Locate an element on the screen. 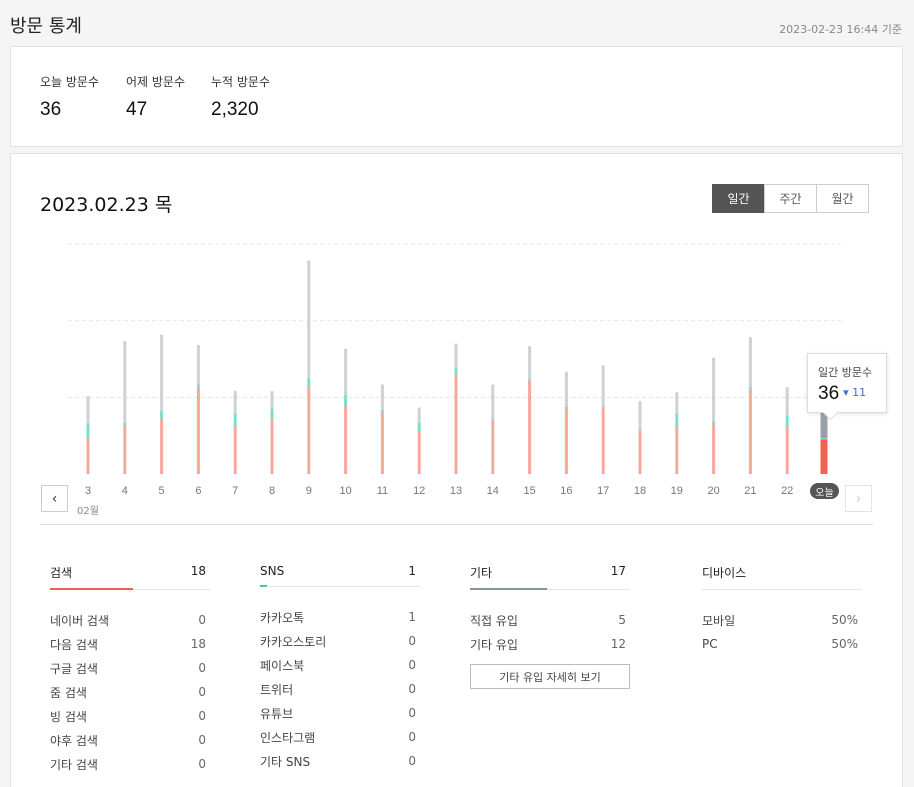  bar-검색-7 is located at coordinates (235, 450).